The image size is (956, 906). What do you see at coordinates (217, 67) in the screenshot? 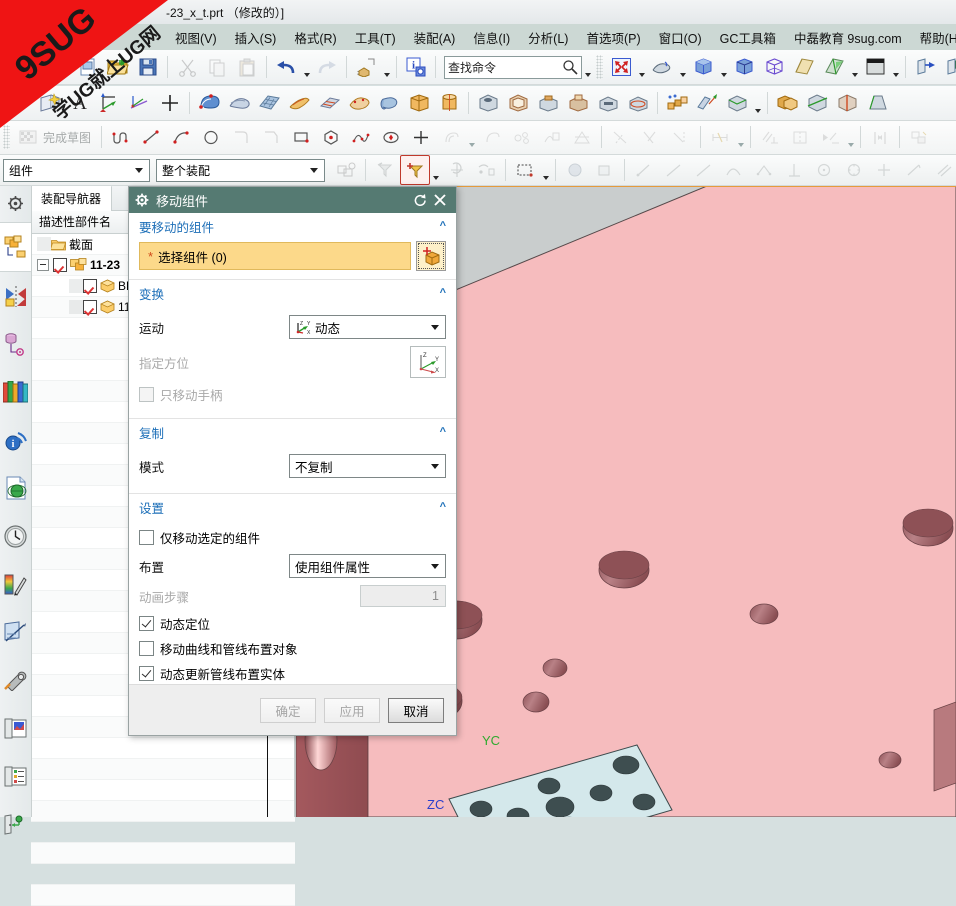
I see `copy-button` at bounding box center [217, 67].